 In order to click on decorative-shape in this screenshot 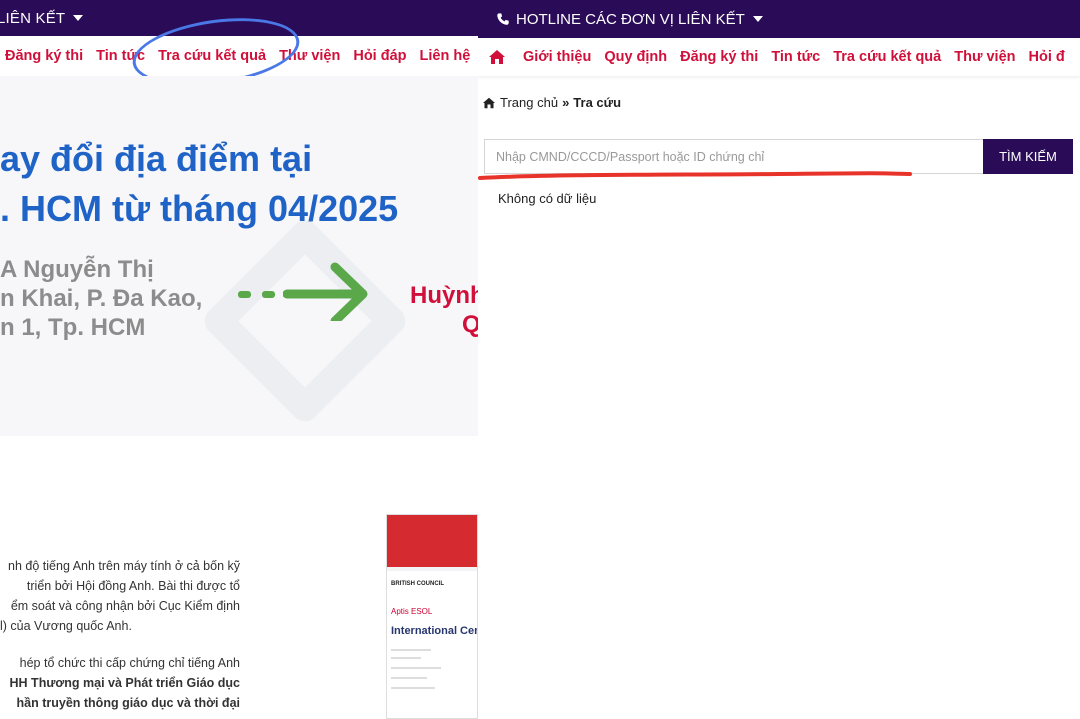, I will do `click(305, 321)`.